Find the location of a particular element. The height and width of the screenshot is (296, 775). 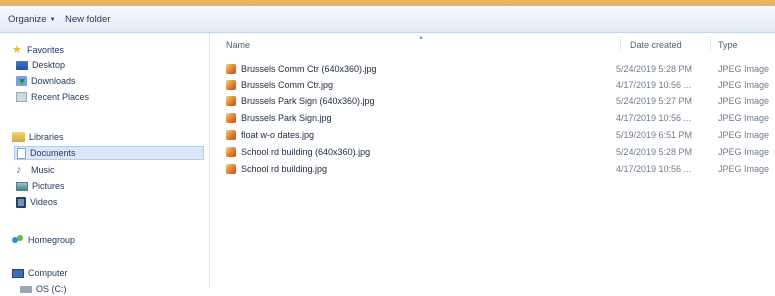

column-header-type: Type is located at coordinates (728, 45).